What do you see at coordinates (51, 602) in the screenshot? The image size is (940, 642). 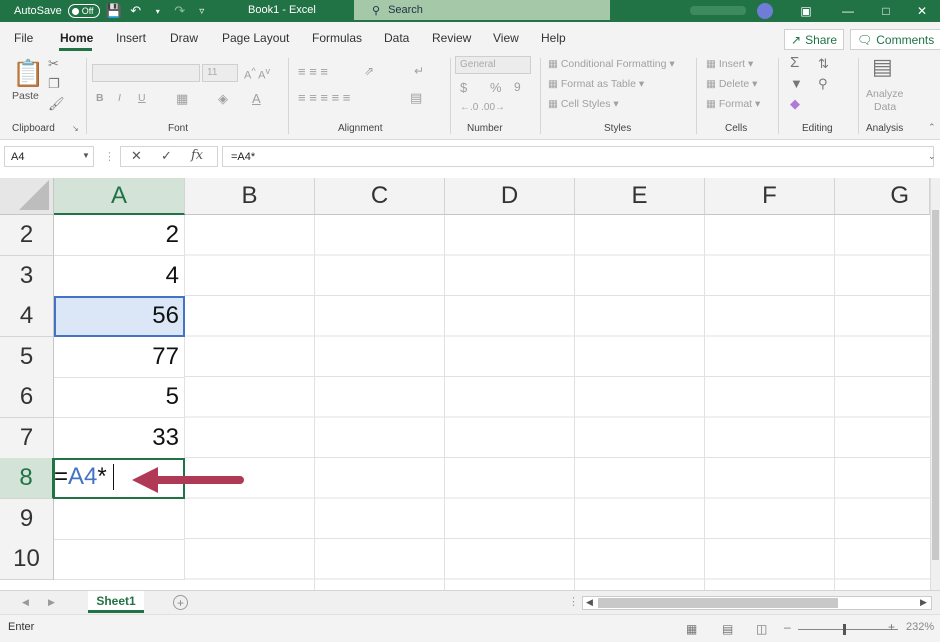 I see `sheet-next-icon: ▶` at bounding box center [51, 602].